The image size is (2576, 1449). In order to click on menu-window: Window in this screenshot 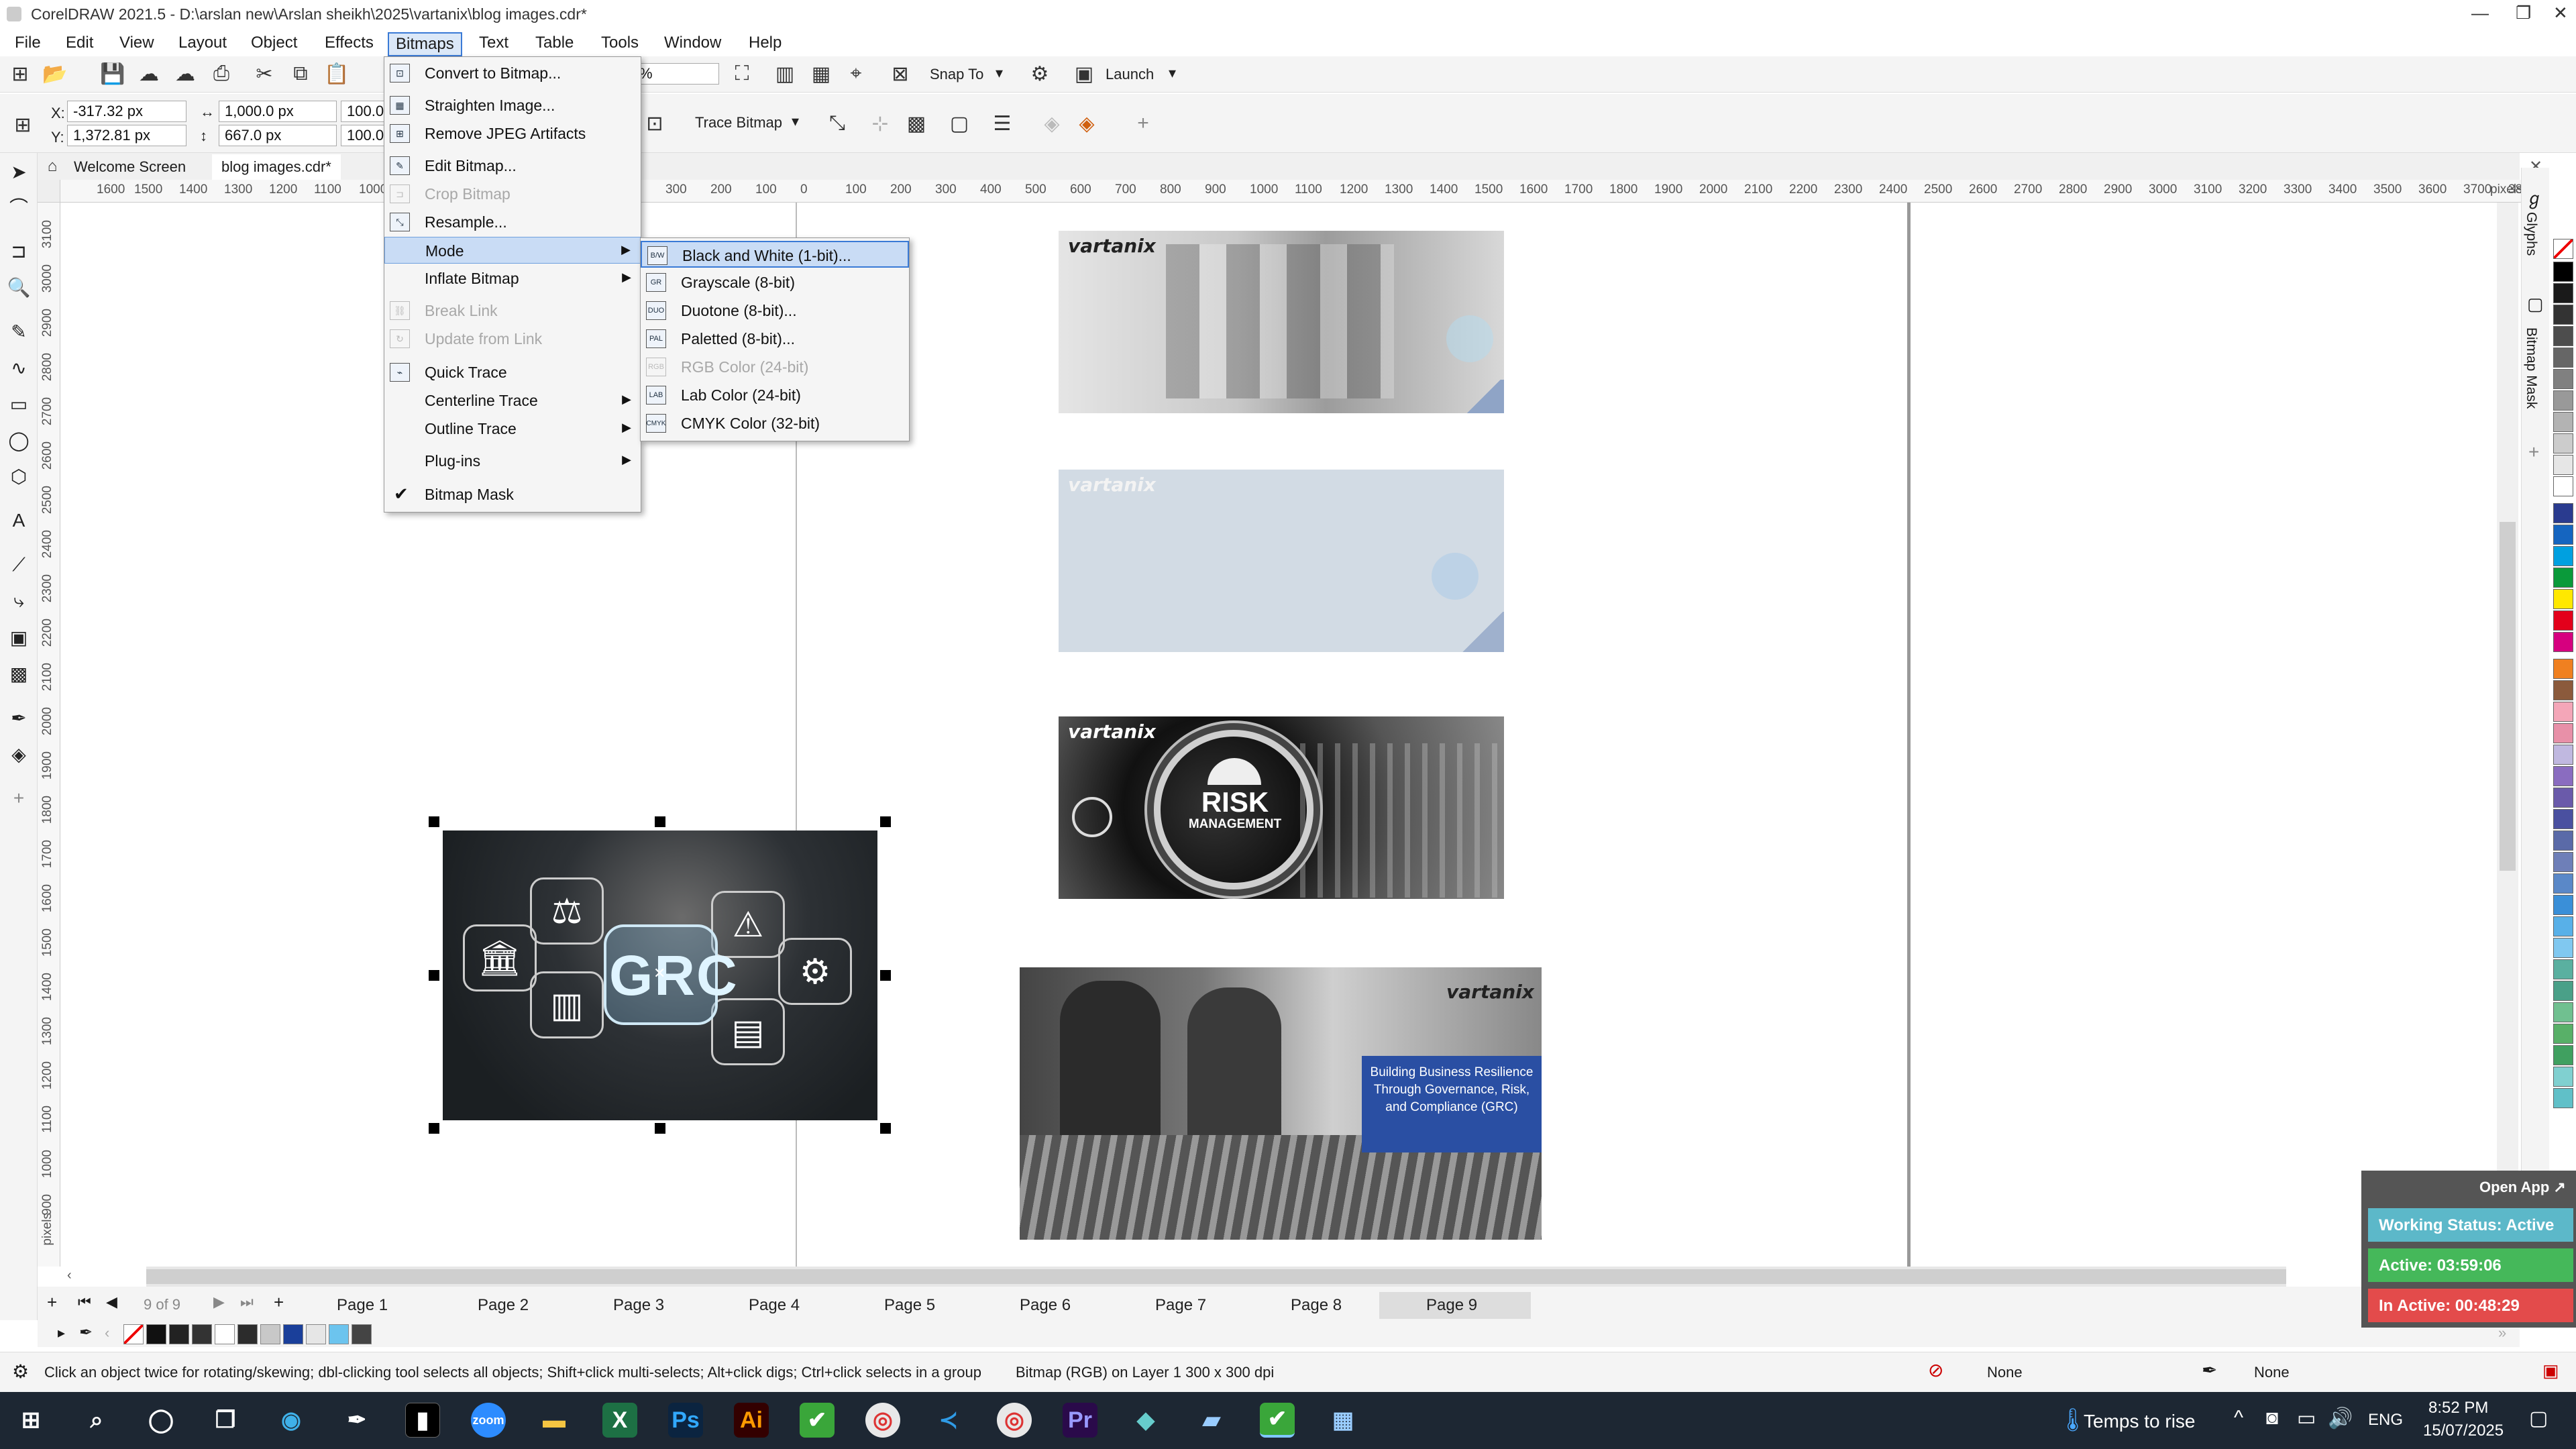, I will do `click(692, 43)`.